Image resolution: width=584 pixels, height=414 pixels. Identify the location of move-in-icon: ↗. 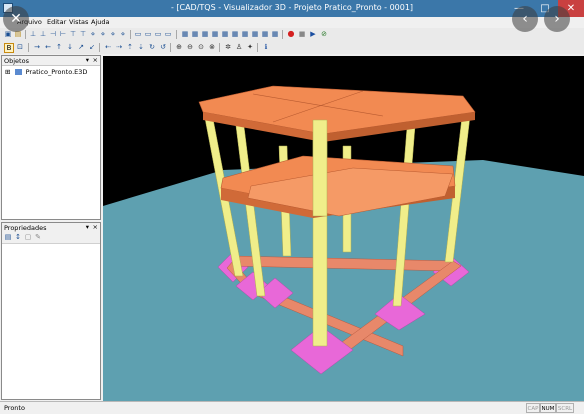
(81, 47).